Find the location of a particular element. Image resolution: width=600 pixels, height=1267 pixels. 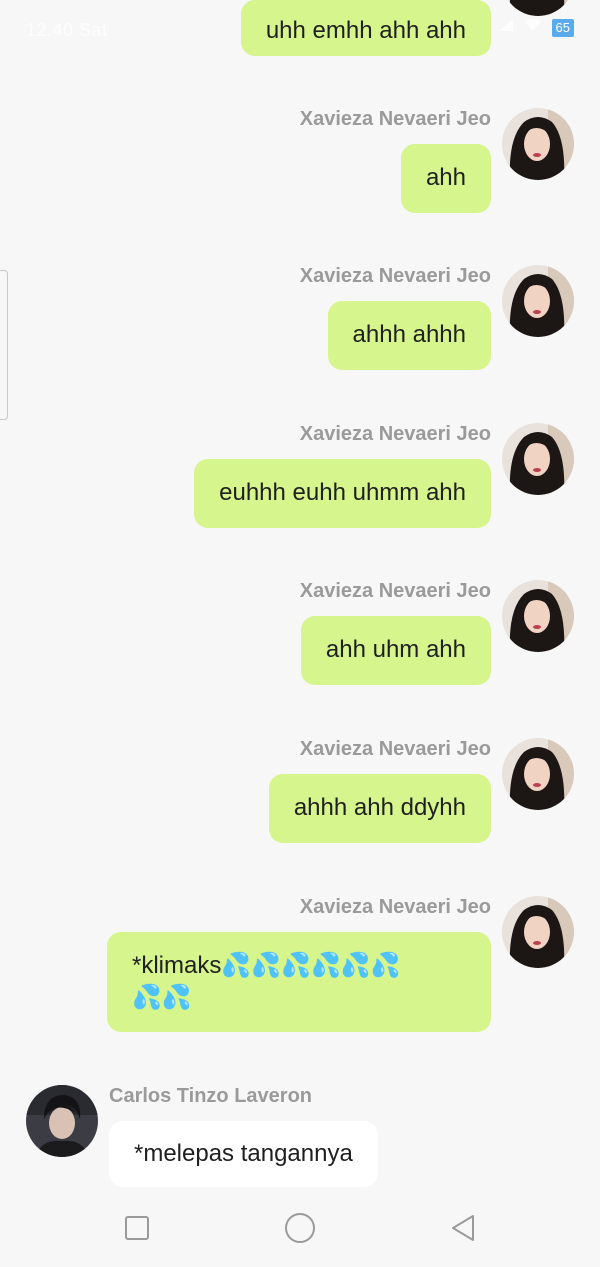

message-bubble: ahh uhm ahh is located at coordinates (395, 650).